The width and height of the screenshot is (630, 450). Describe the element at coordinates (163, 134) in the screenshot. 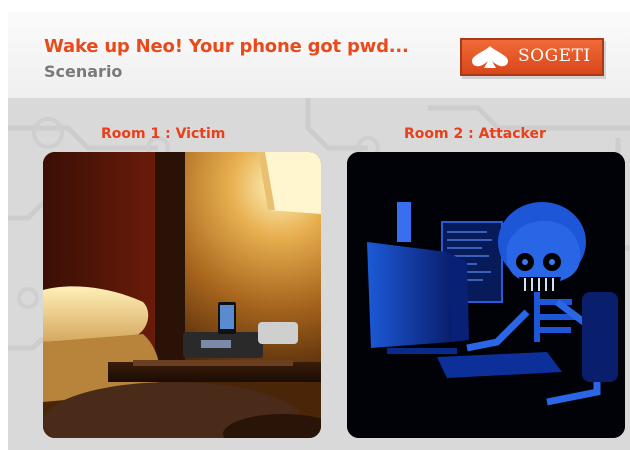

I see `room-1-label: Room 1 : Victim` at that location.